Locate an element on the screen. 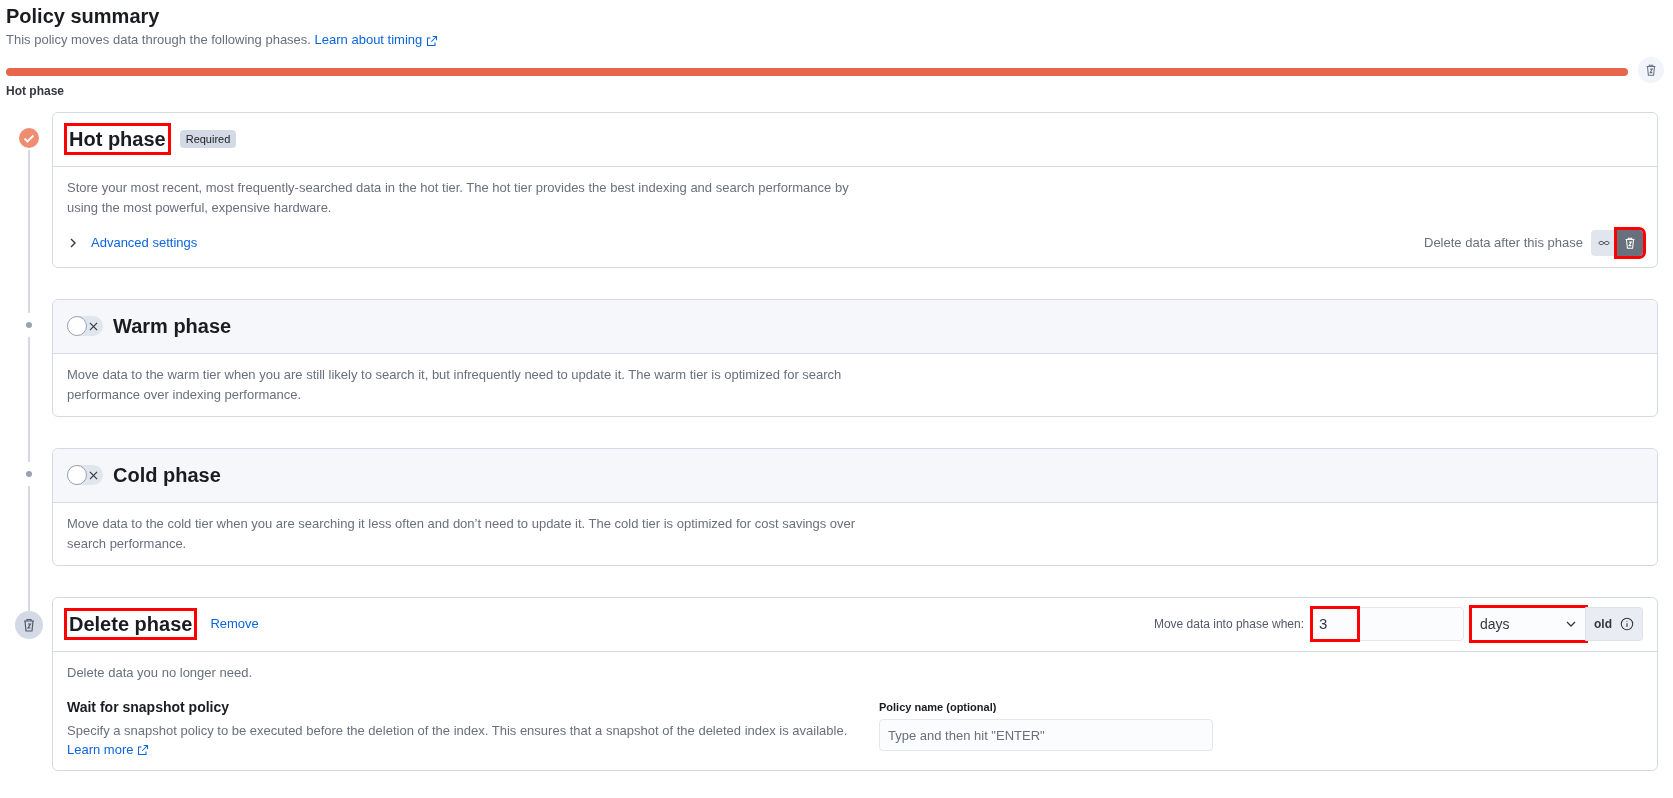 The height and width of the screenshot is (798, 1673). delete-data-button is located at coordinates (1630, 242).